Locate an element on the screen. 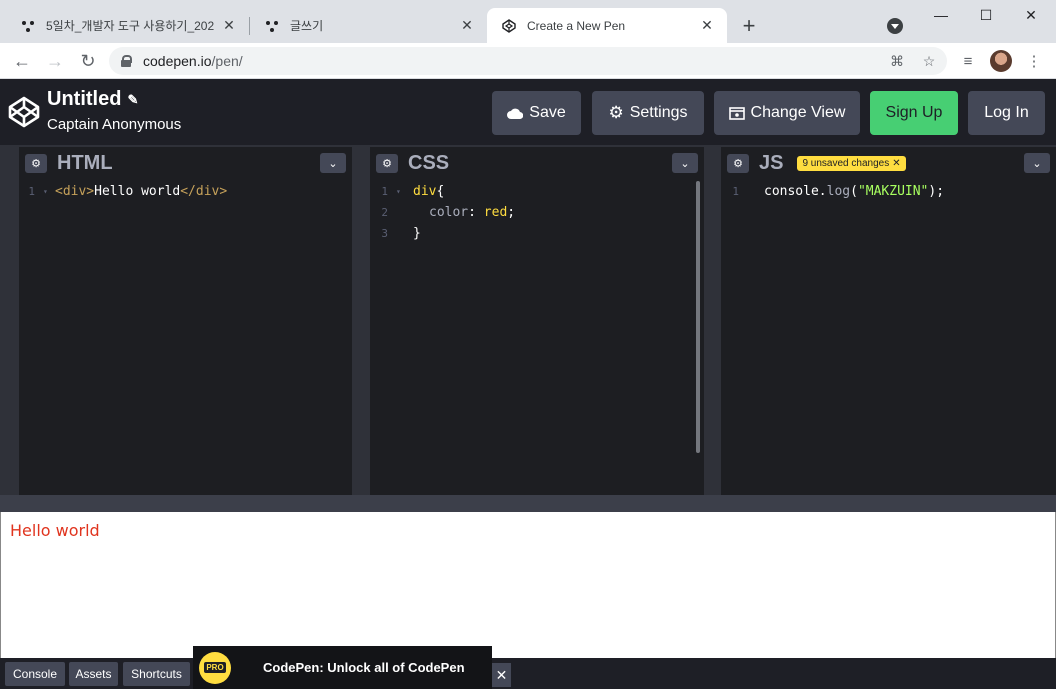  unsaved-changes-badge: 9 unsaved changes ✕ is located at coordinates (851, 163).